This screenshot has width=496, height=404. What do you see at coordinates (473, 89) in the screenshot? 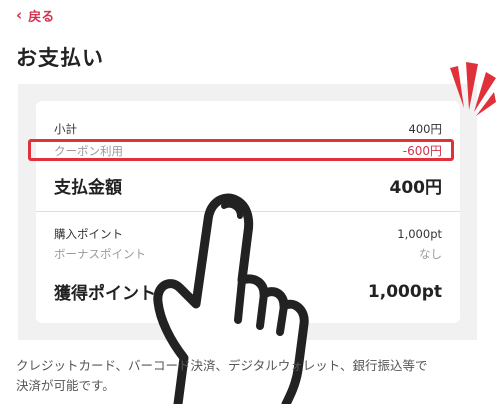
I see `emphasis-lines-icon` at bounding box center [473, 89].